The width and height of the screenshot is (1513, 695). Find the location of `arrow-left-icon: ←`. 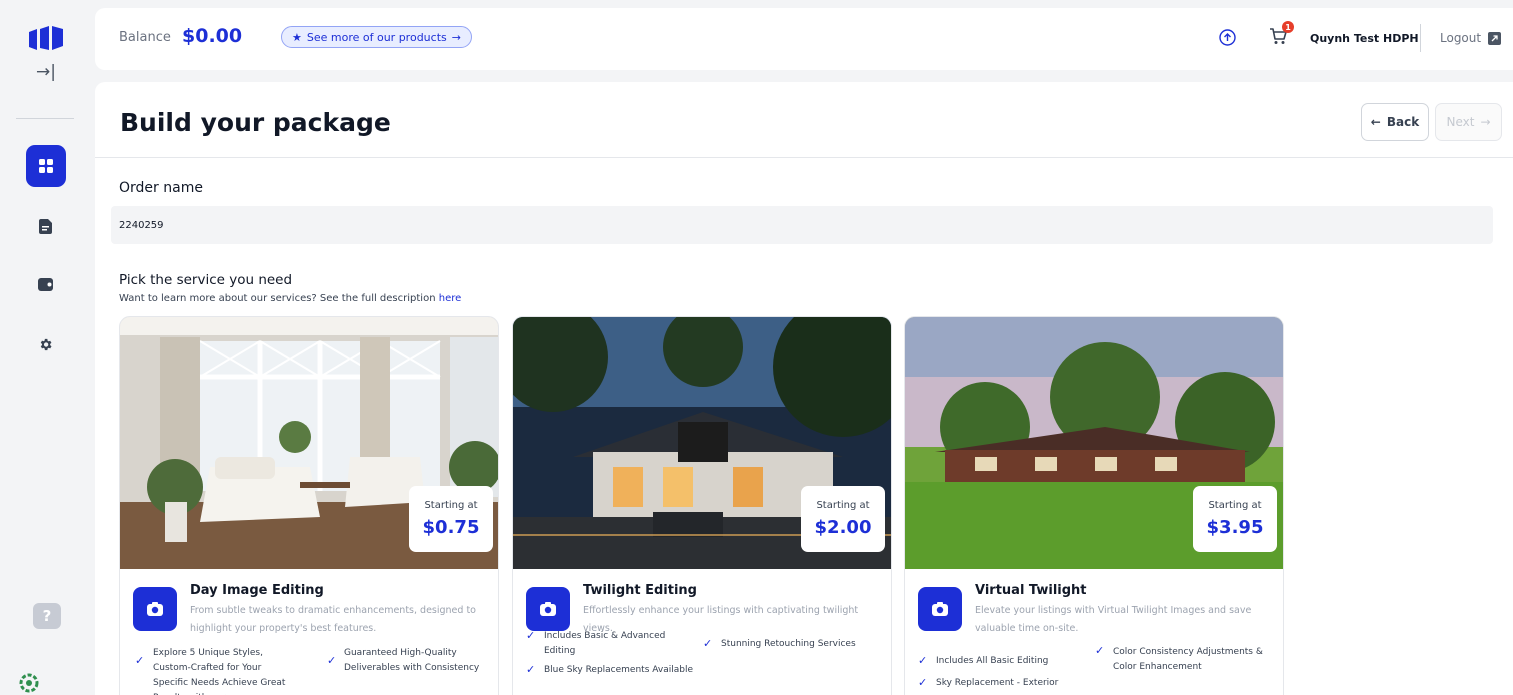

arrow-left-icon: ← is located at coordinates (1375, 122).